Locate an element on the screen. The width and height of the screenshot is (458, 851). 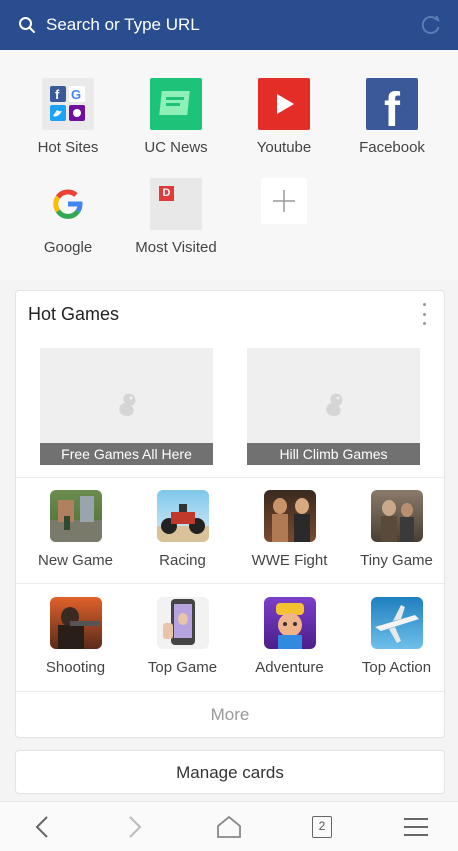
most-visited-badge: D is located at coordinates (166, 193).